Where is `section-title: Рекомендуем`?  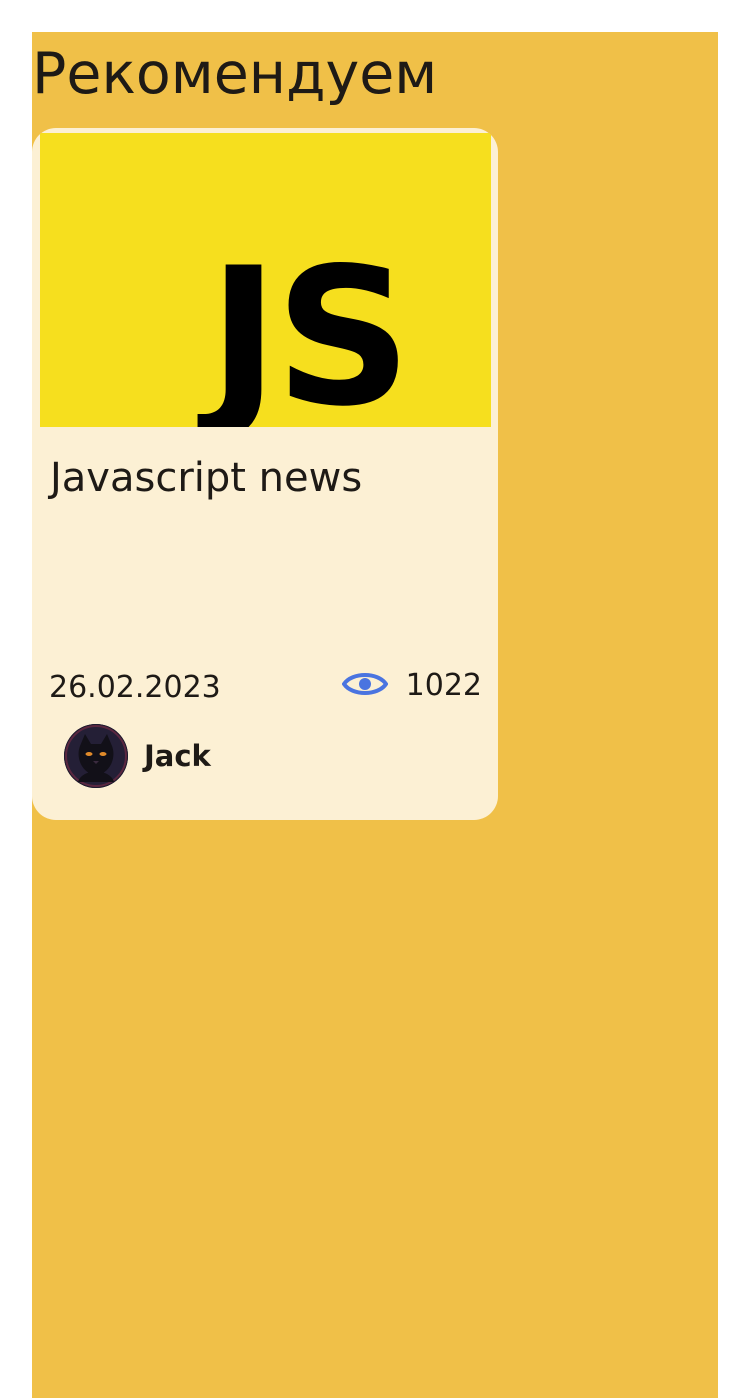 section-title: Рекомендуем is located at coordinates (235, 74).